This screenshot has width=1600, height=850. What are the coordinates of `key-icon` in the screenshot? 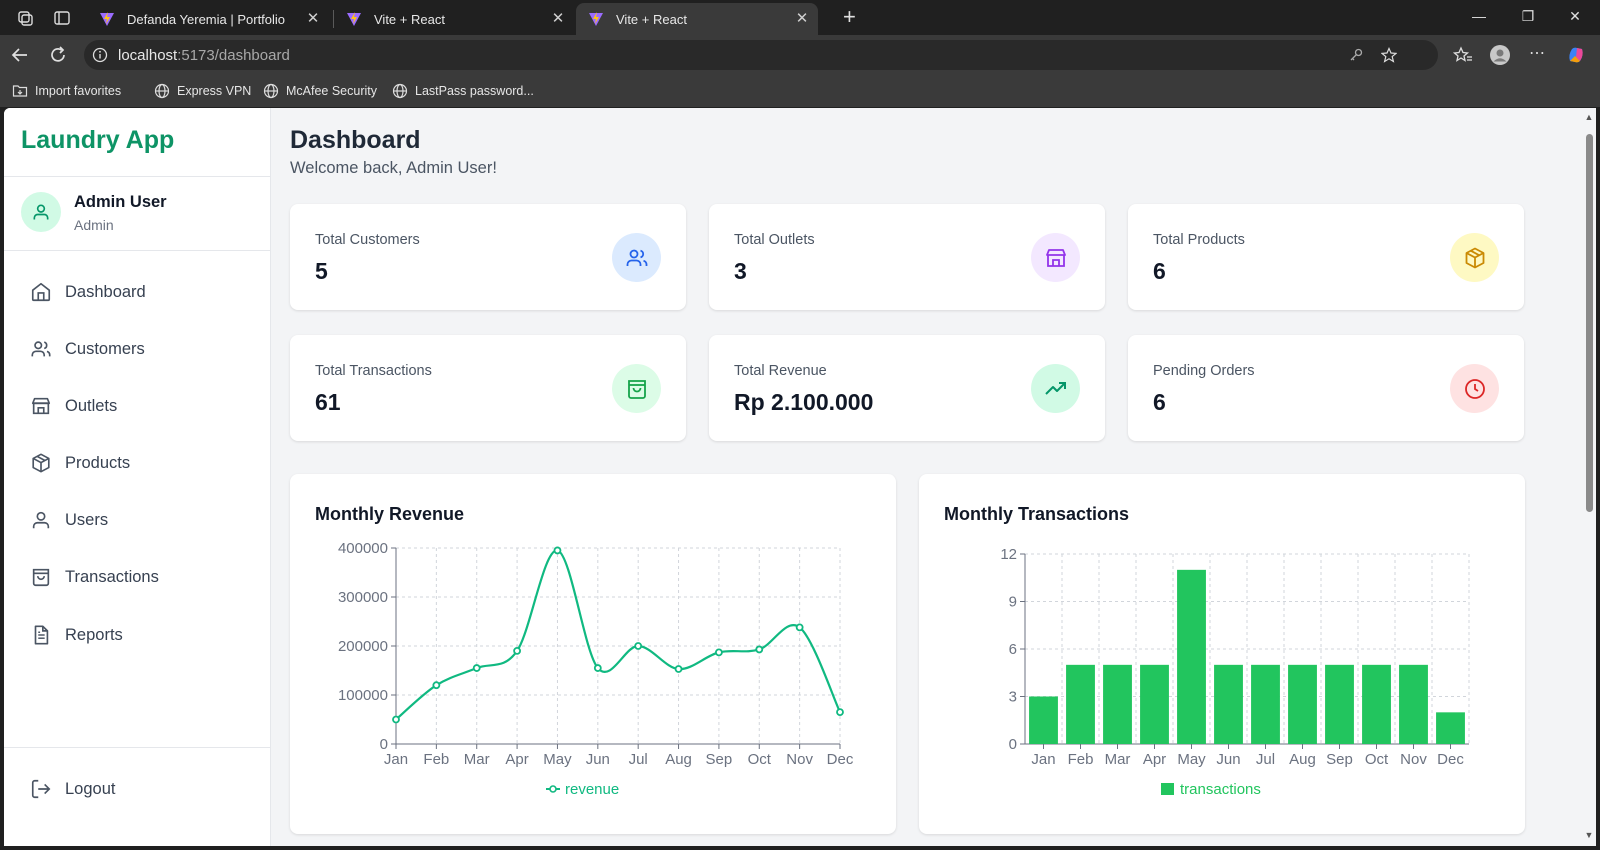 It's located at (1356, 55).